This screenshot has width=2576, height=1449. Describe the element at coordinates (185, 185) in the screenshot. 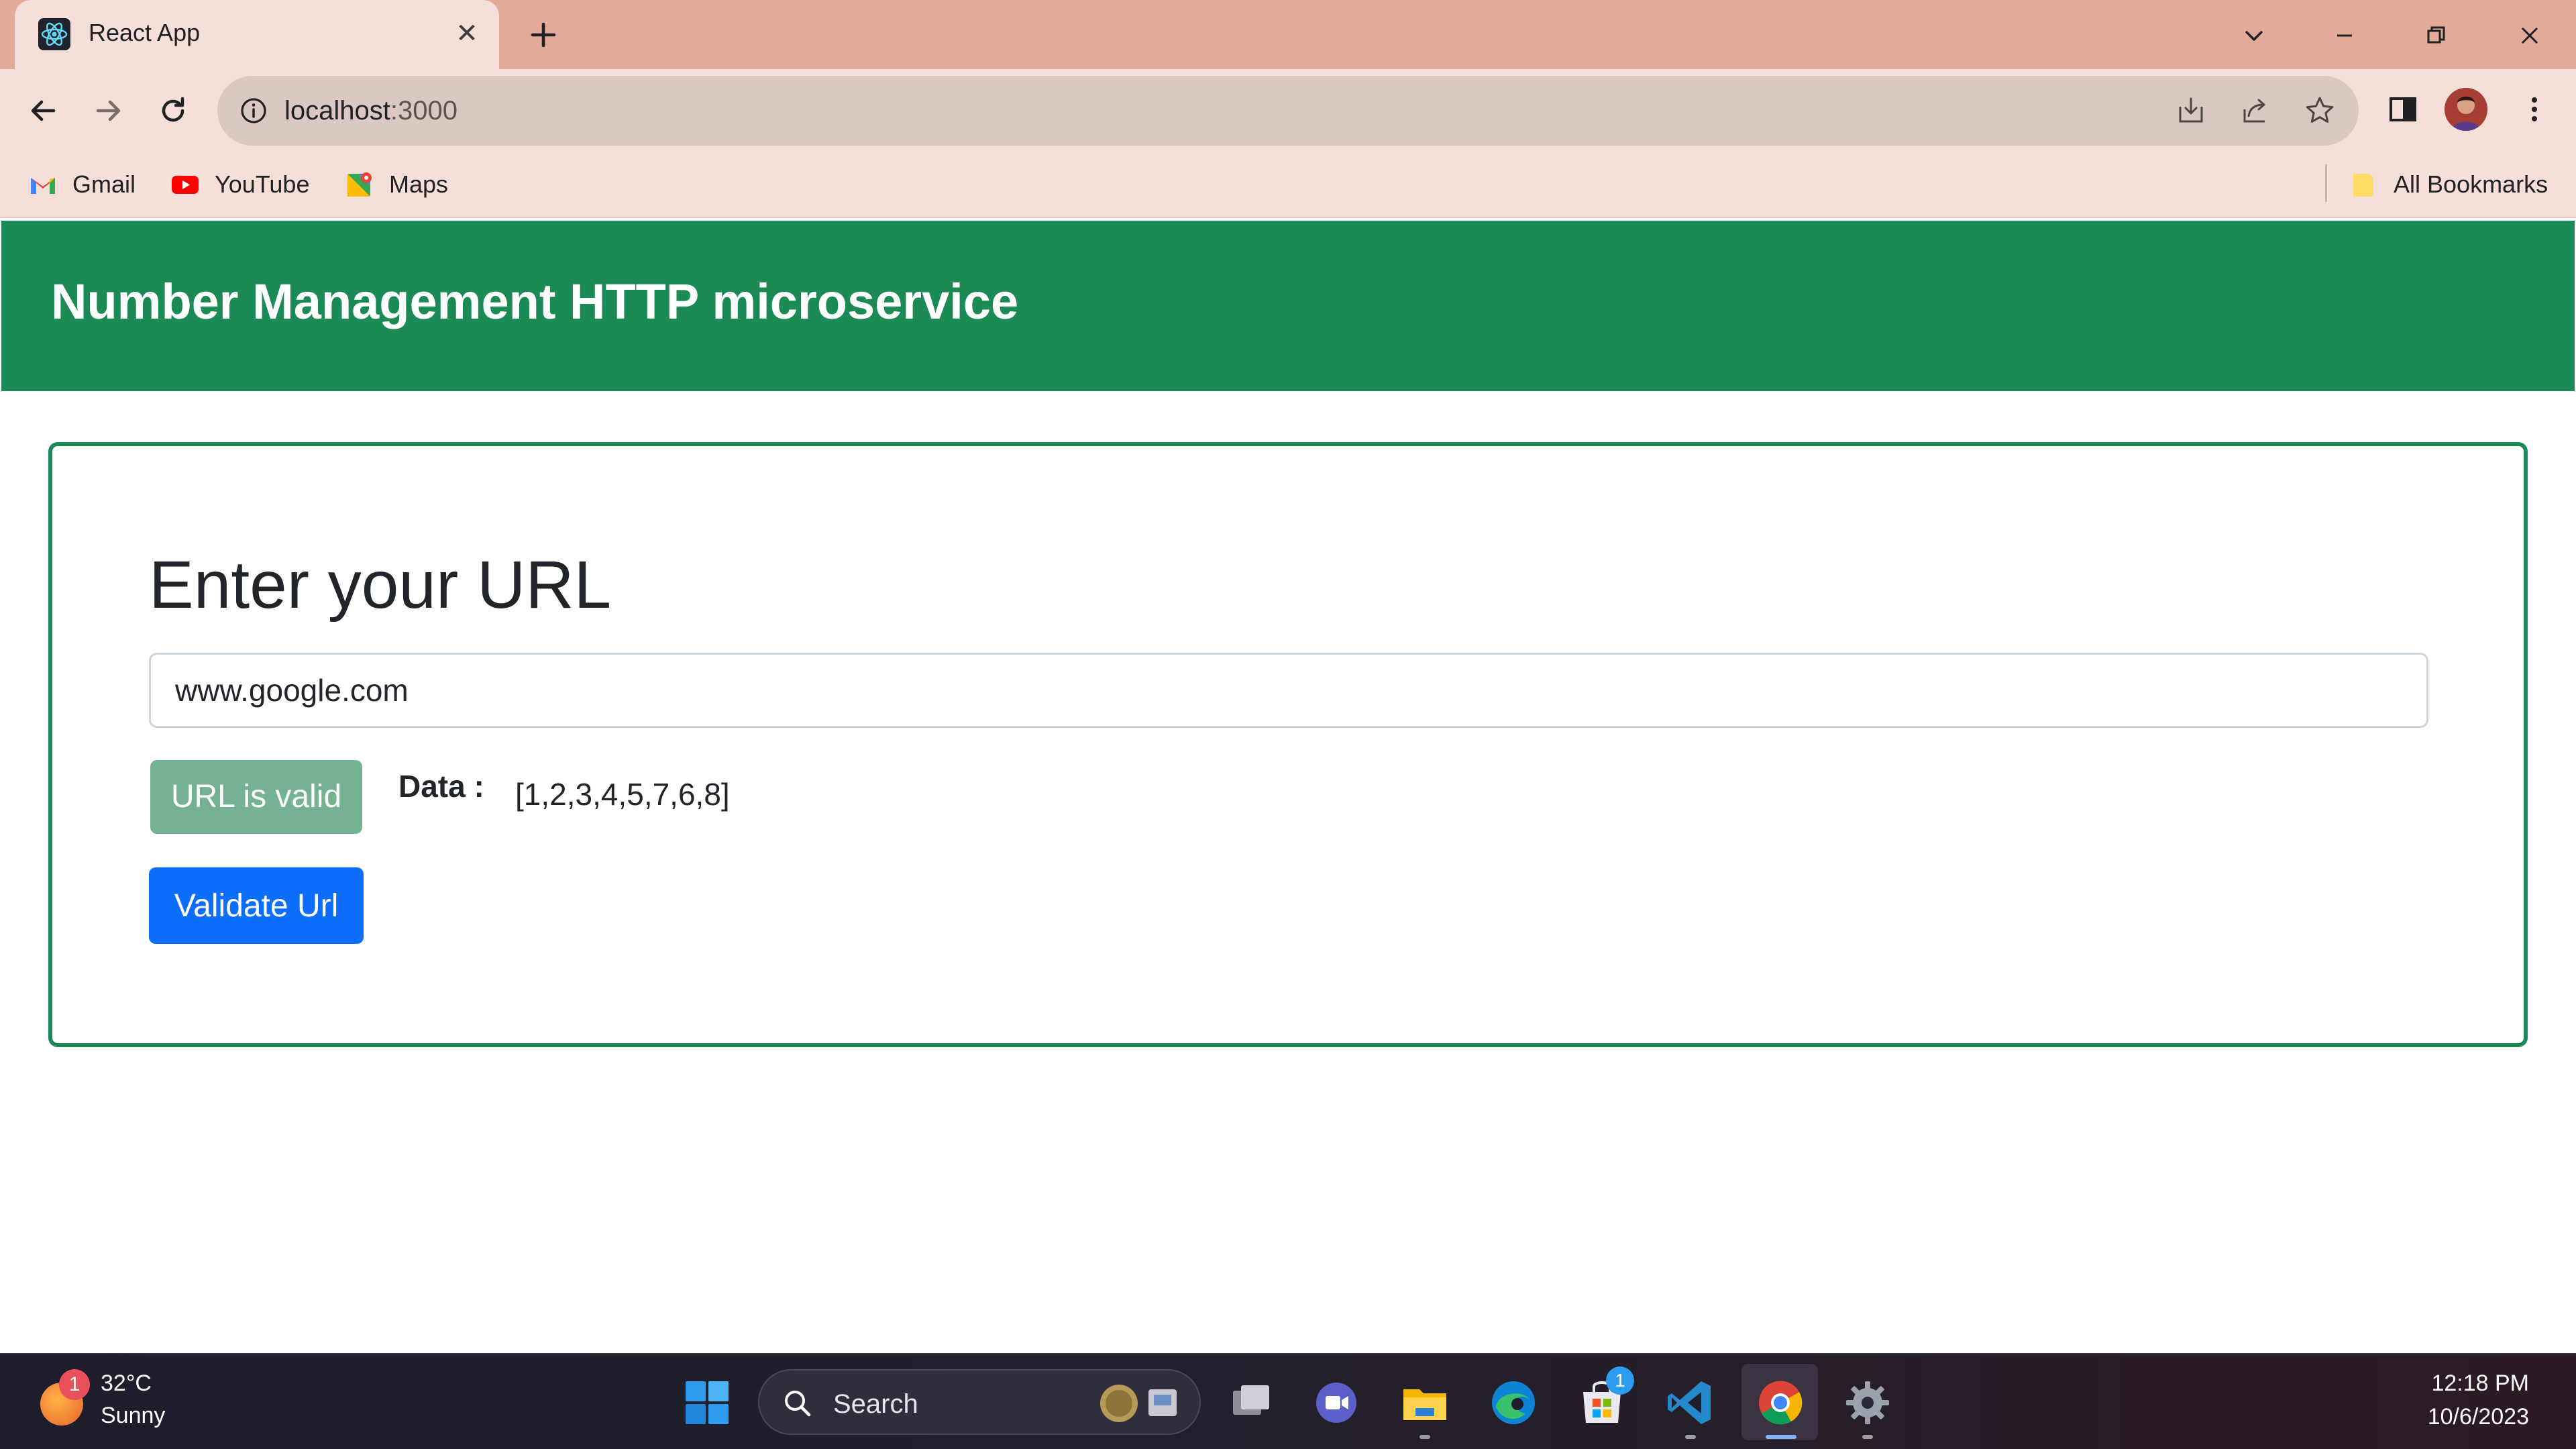

I see `youtube-icon` at that location.